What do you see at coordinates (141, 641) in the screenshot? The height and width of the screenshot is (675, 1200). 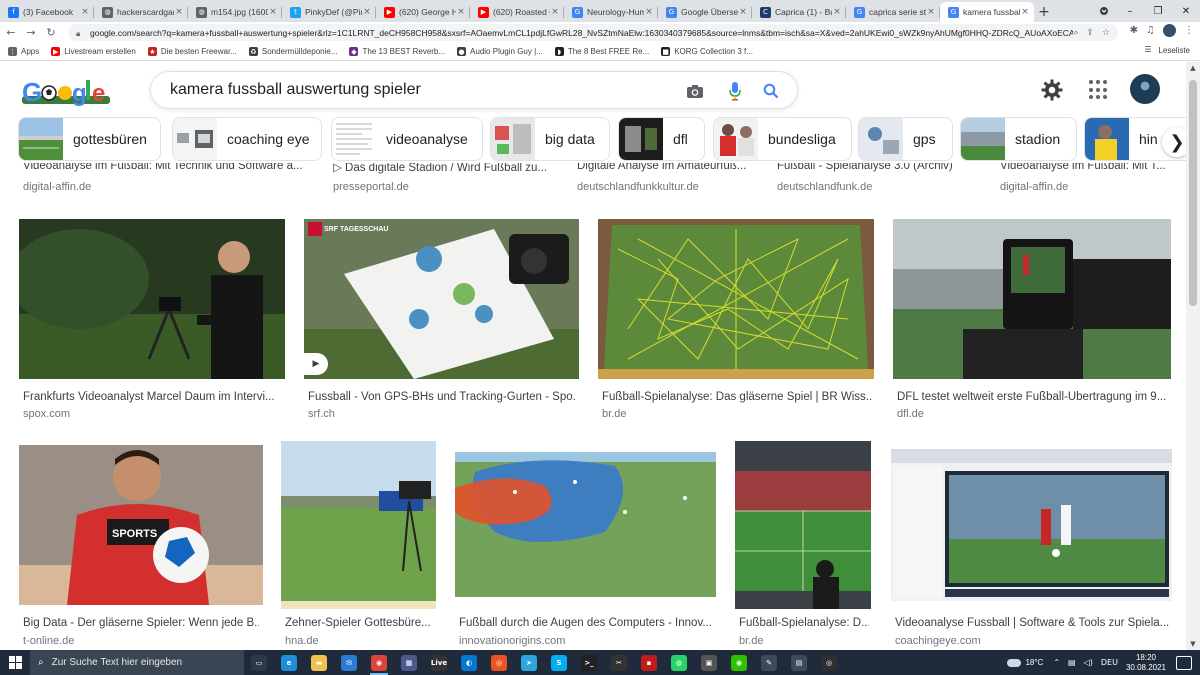 I see `result-source: t-online.de` at bounding box center [141, 641].